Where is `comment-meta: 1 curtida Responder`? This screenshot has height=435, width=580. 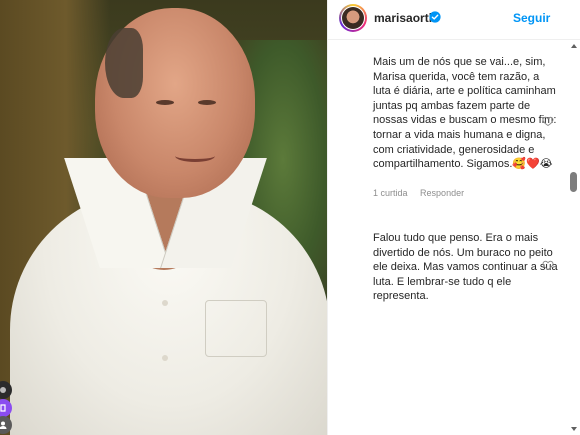
comment-meta: 1 curtida Responder is located at coordinates (423, 193).